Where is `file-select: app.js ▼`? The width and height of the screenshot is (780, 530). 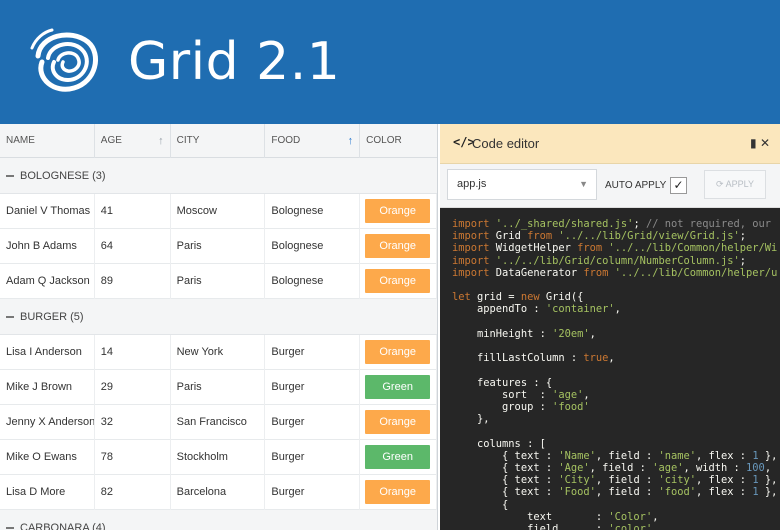 file-select: app.js ▼ is located at coordinates (522, 184).